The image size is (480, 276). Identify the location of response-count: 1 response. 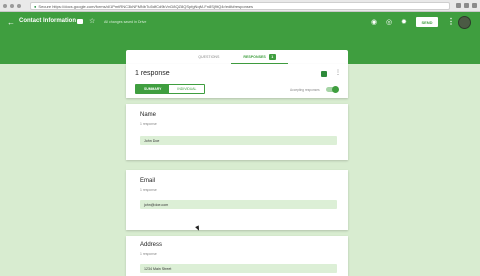
(152, 73).